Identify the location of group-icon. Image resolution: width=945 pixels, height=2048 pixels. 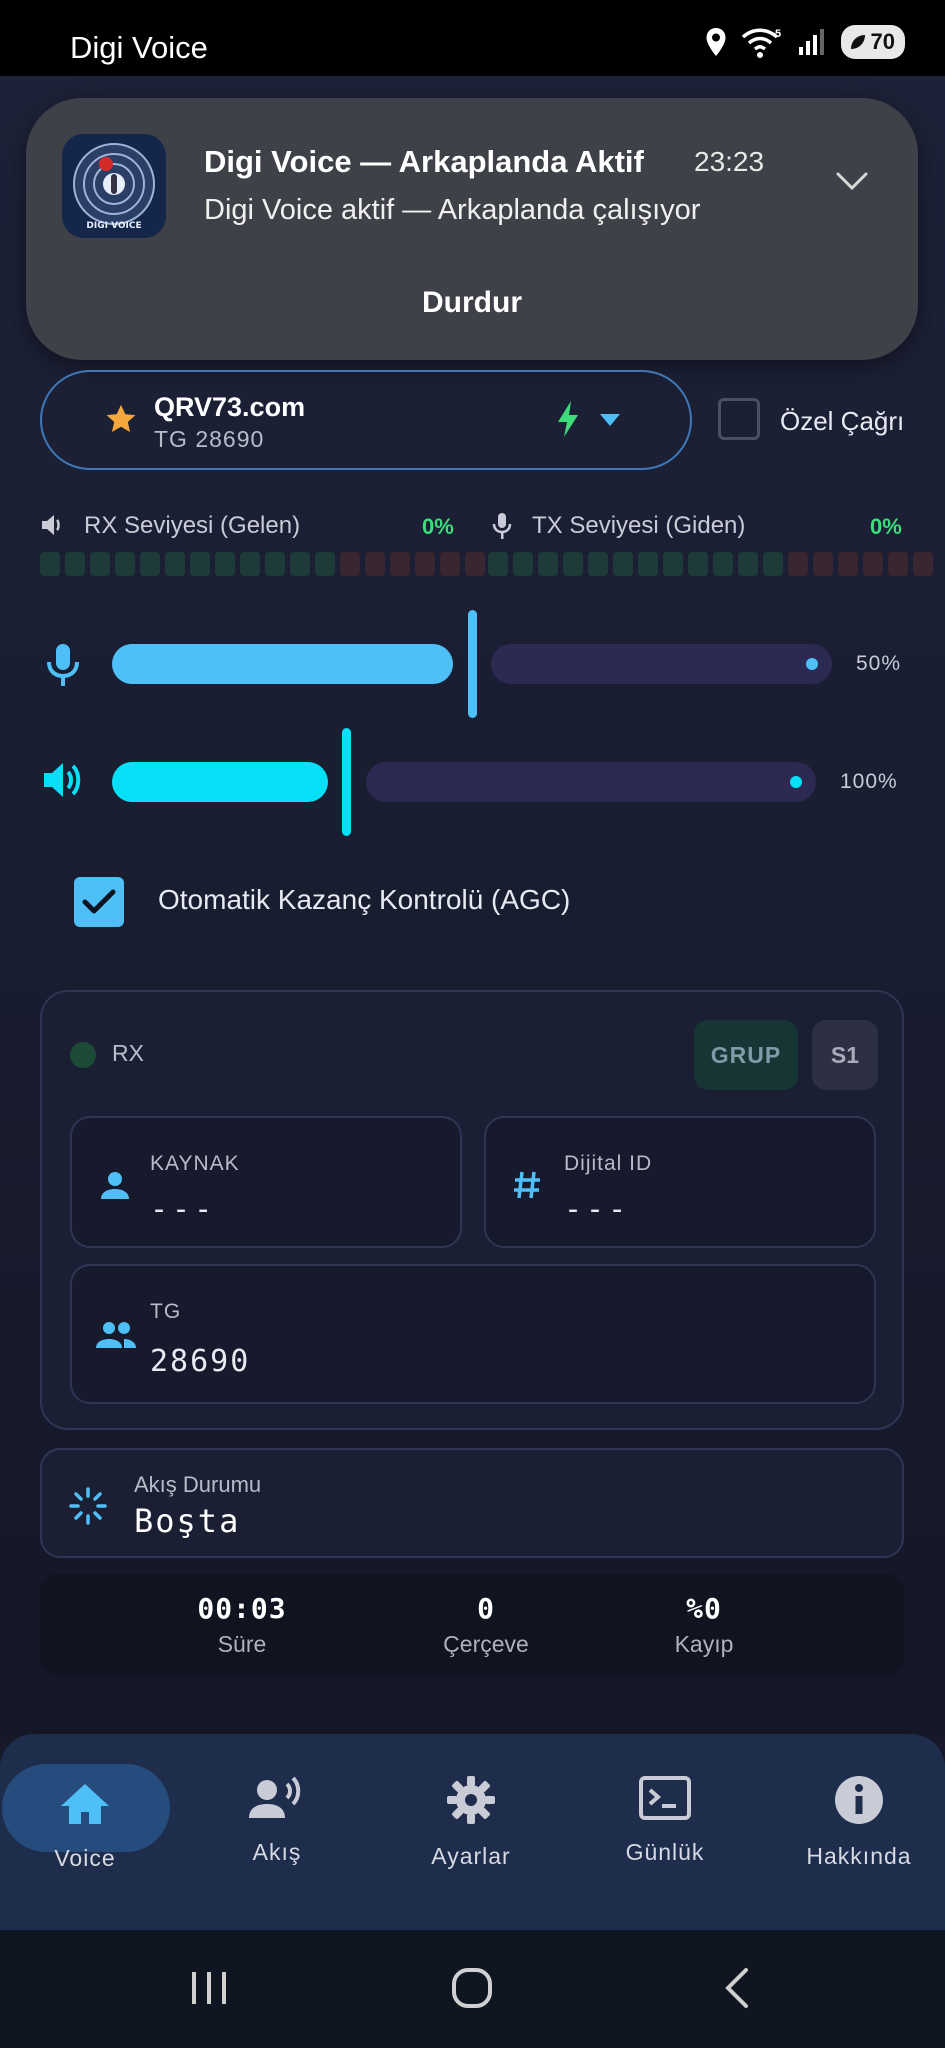
(116, 1335).